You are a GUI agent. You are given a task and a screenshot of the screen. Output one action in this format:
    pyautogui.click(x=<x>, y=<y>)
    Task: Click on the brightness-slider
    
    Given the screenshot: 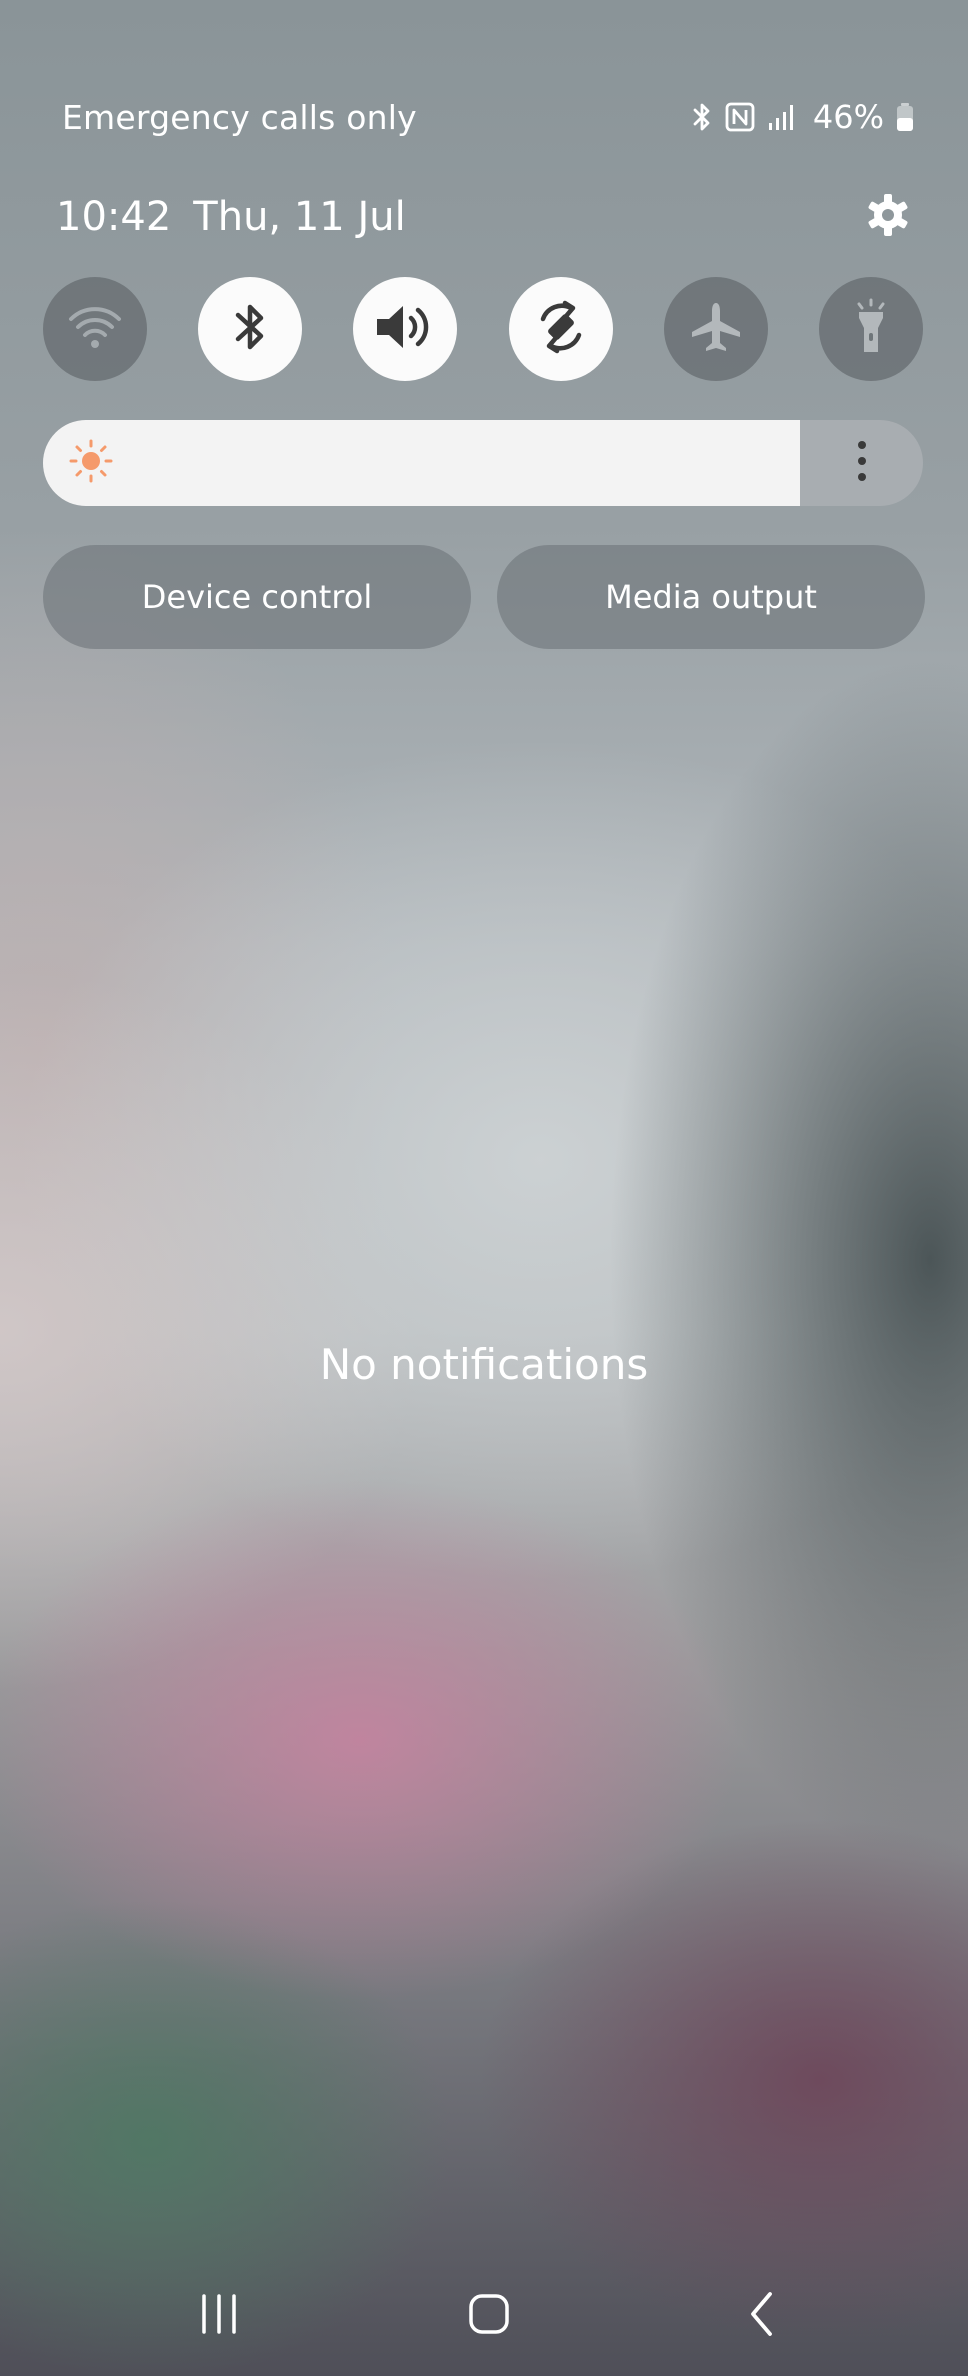 What is the action you would take?
    pyautogui.click(x=483, y=463)
    